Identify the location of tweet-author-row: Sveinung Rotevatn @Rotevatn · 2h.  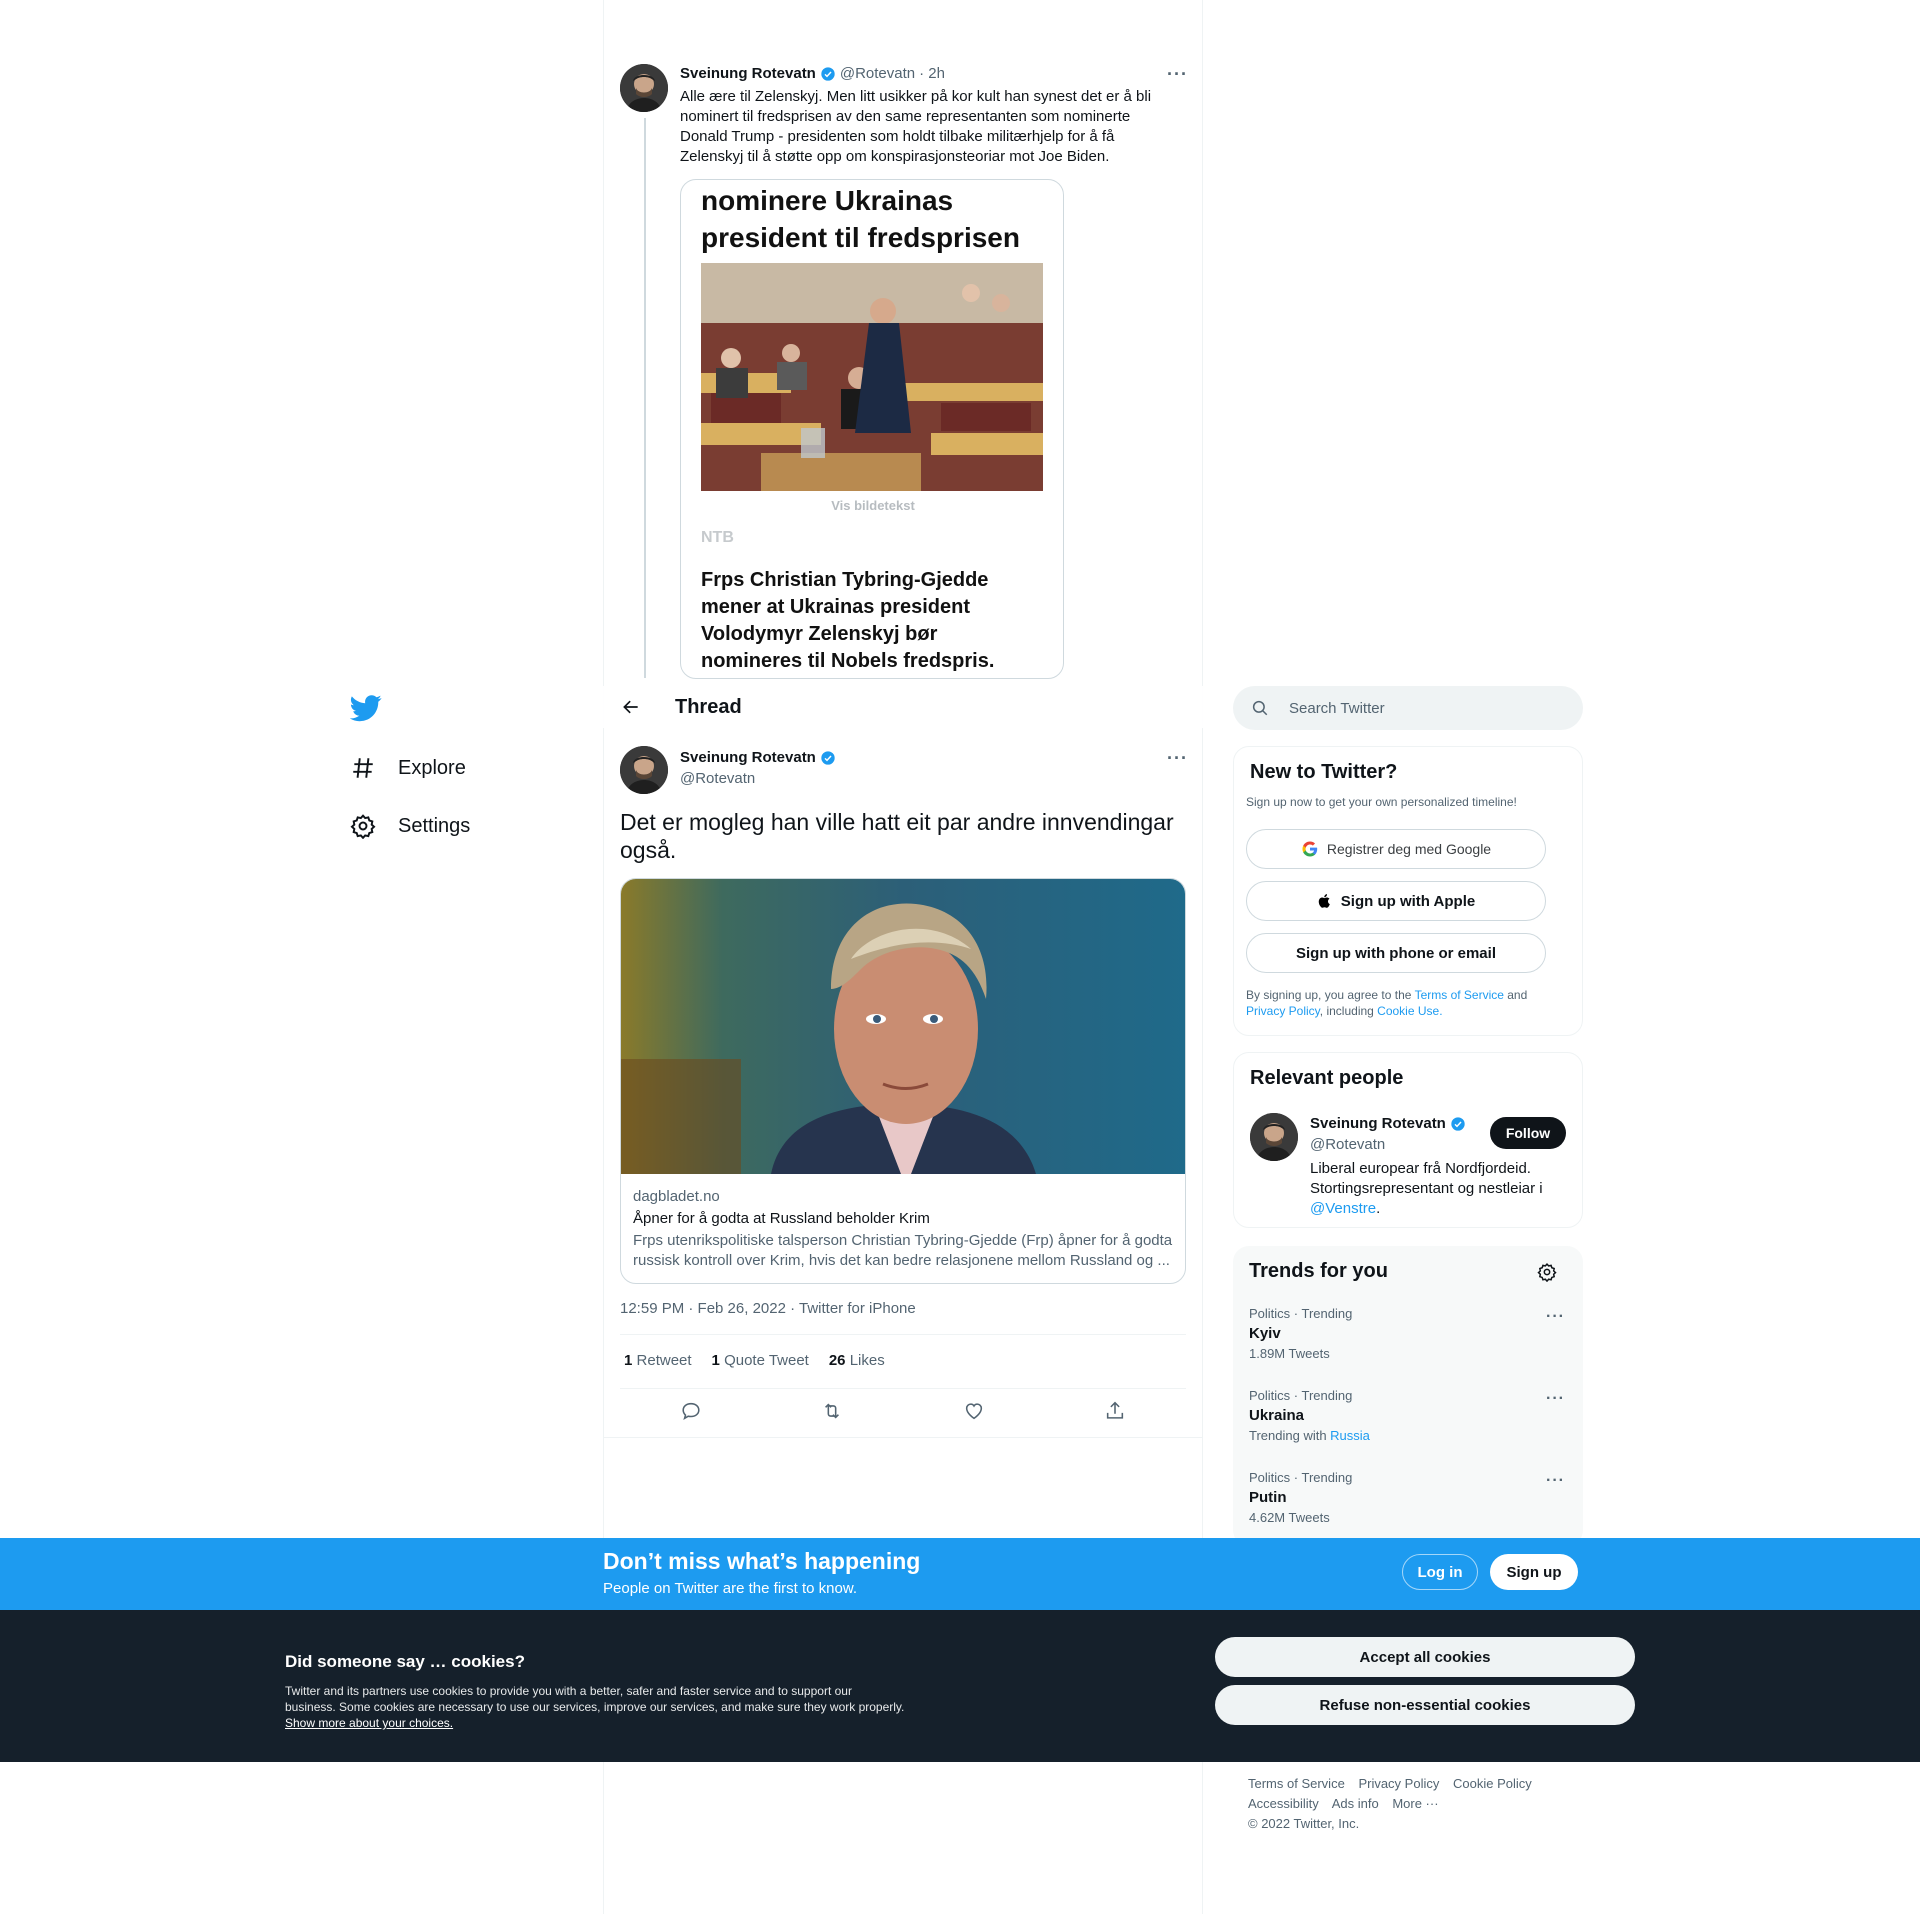
(812, 73).